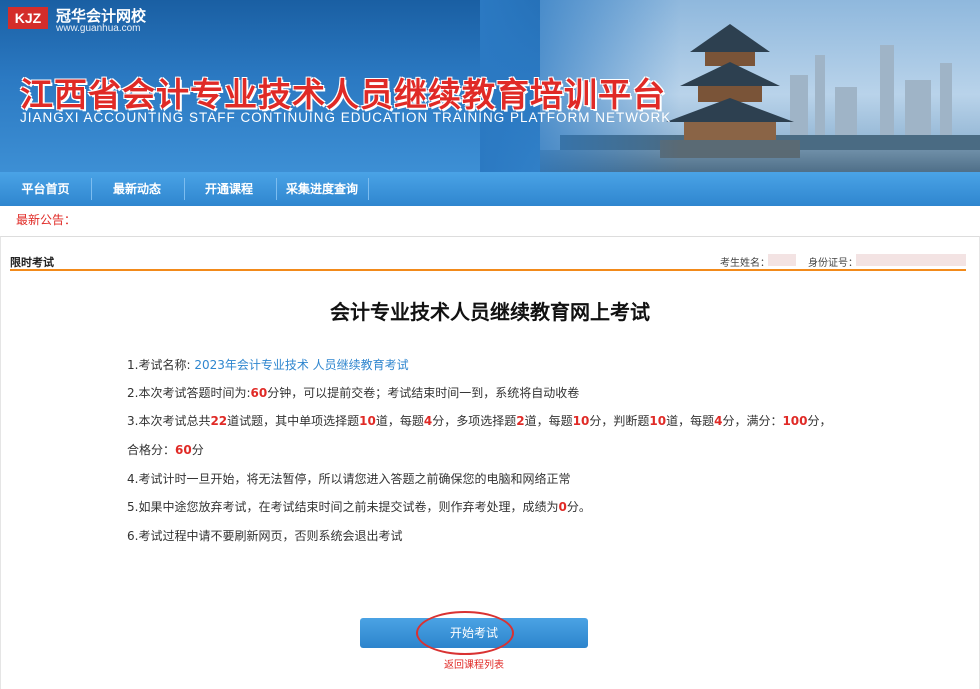  What do you see at coordinates (490, 312) in the screenshot?
I see `exam-title: 会计专业技术人员继续教育网上考试` at bounding box center [490, 312].